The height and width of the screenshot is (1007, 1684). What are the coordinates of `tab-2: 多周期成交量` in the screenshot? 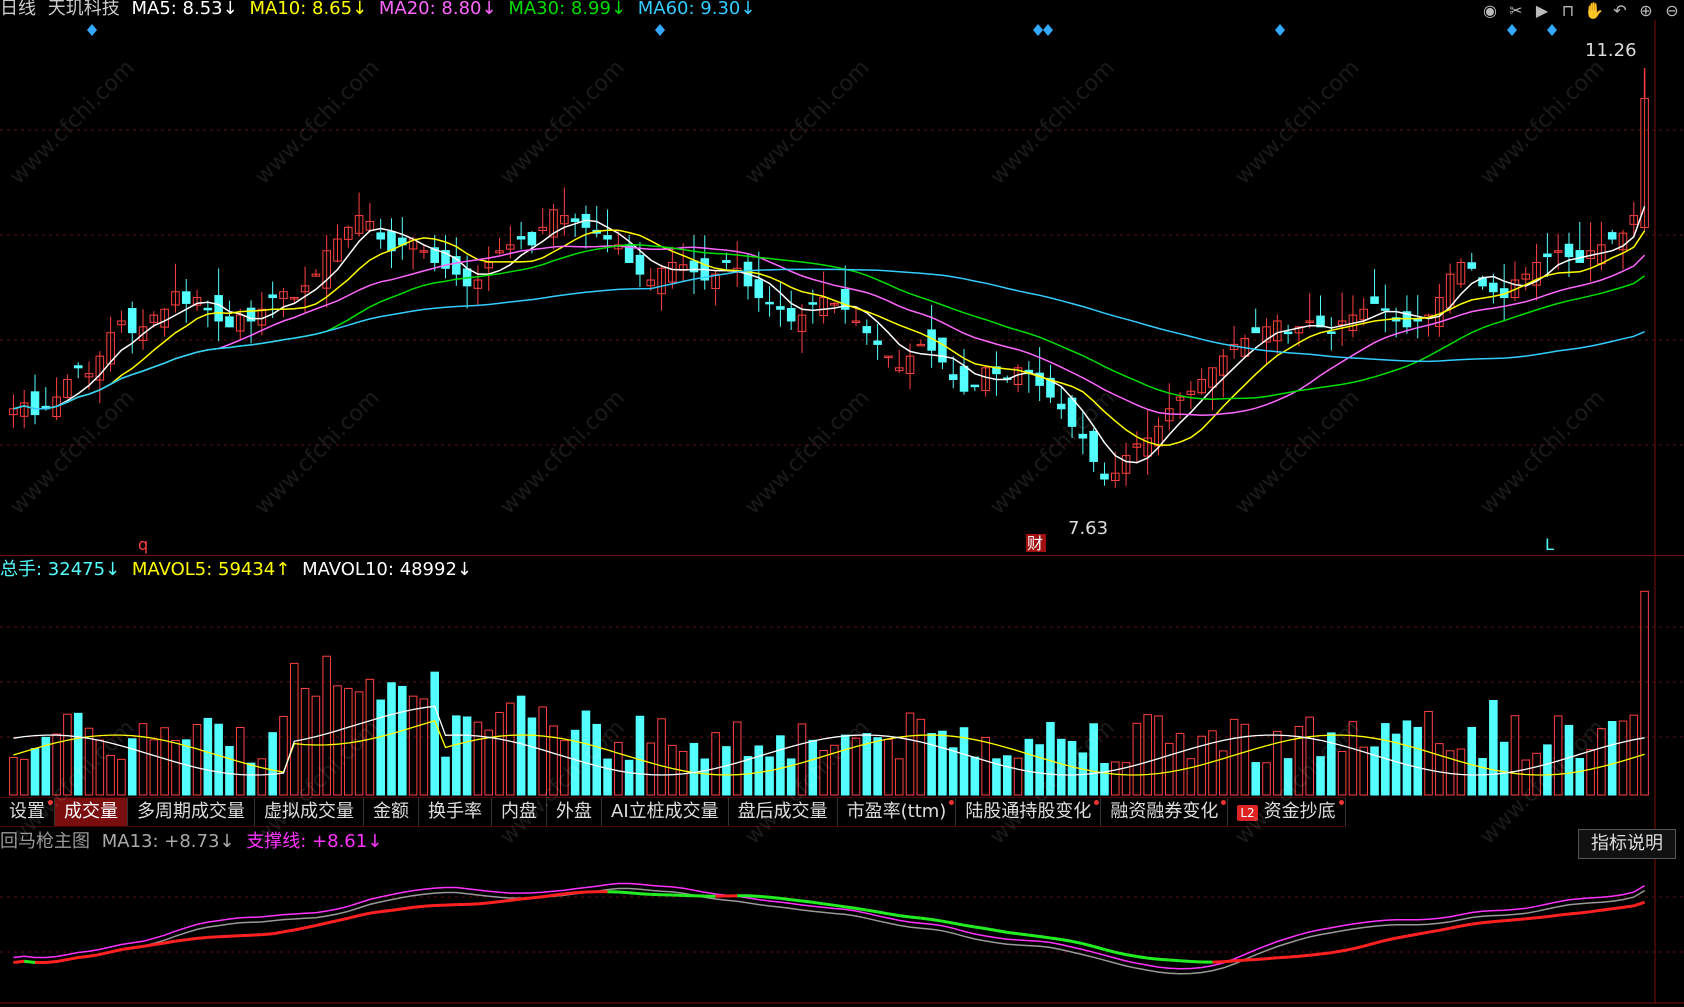 It's located at (191, 812).